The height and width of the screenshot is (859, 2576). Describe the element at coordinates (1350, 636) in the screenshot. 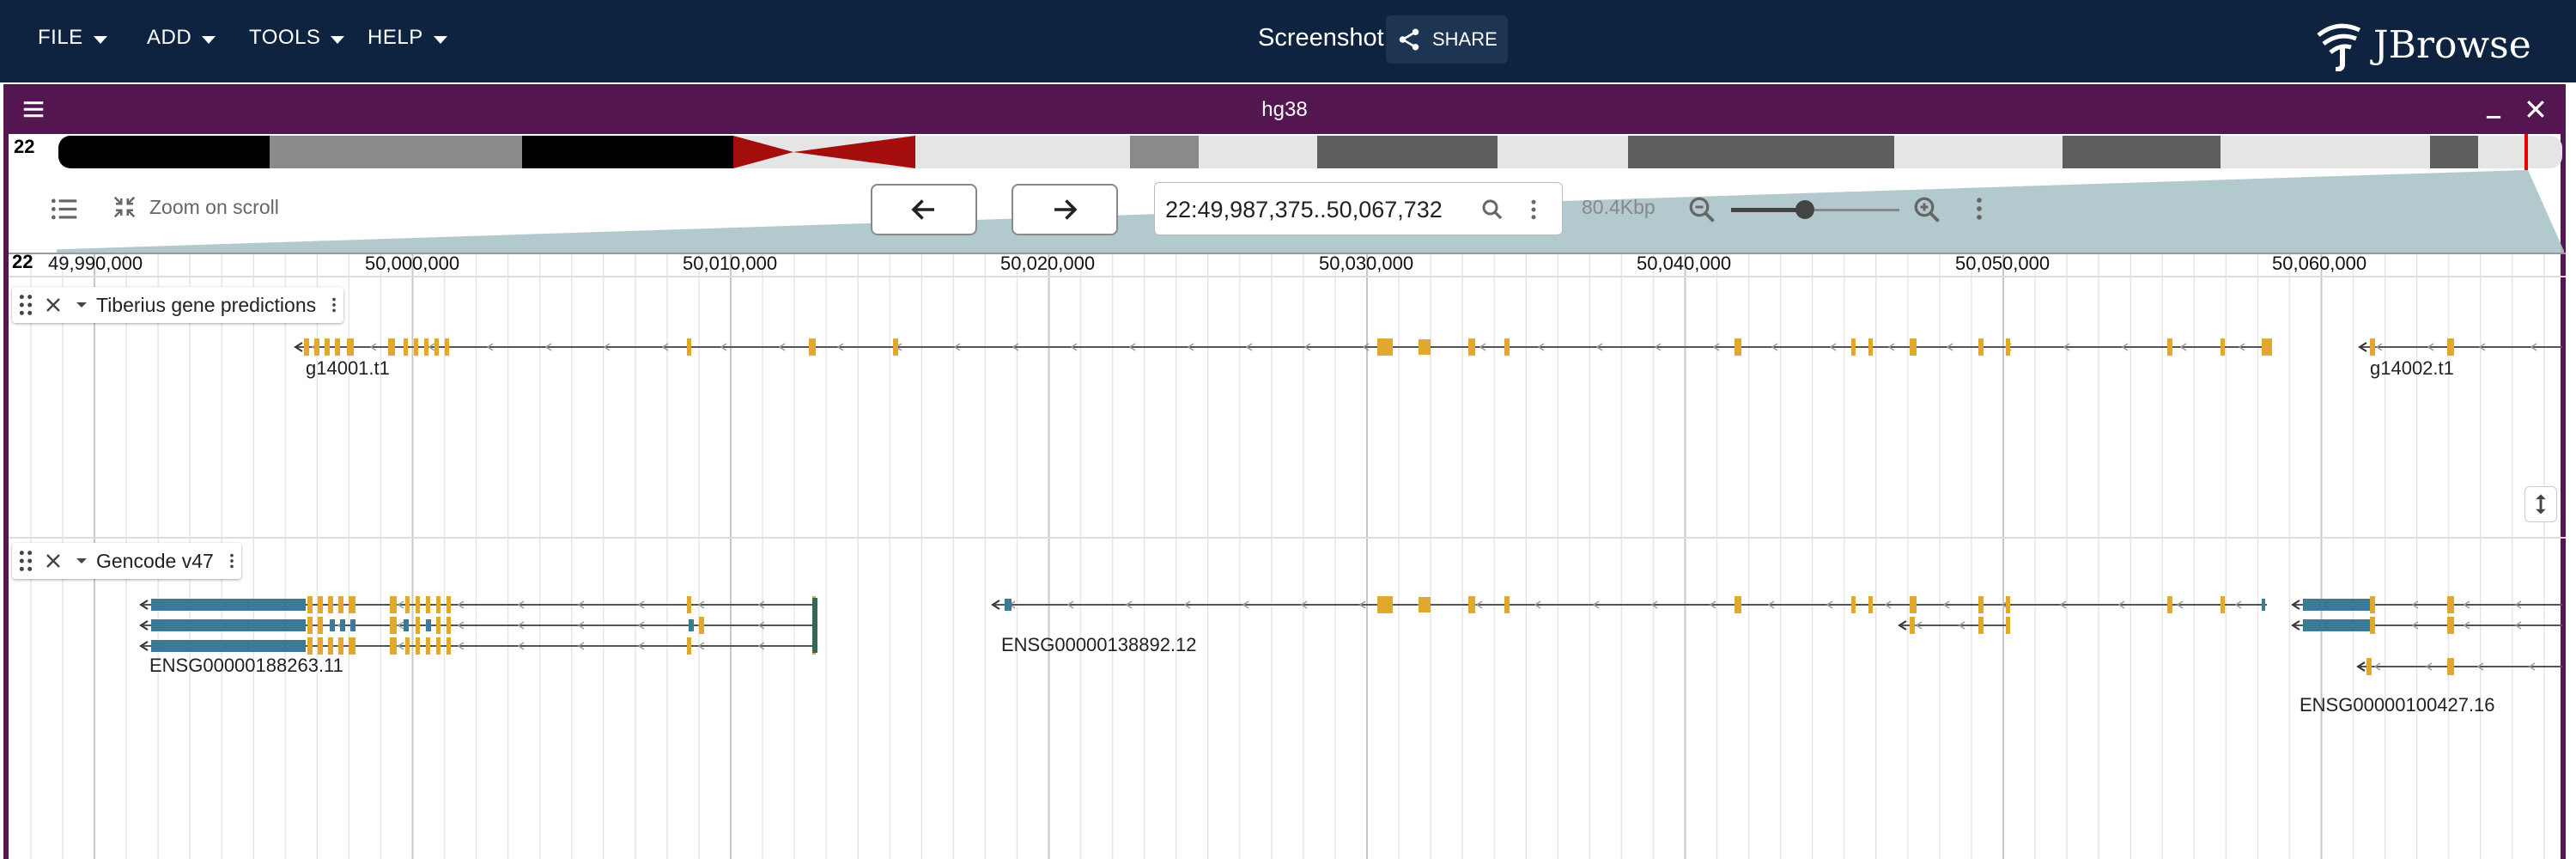

I see `gencode-features` at that location.